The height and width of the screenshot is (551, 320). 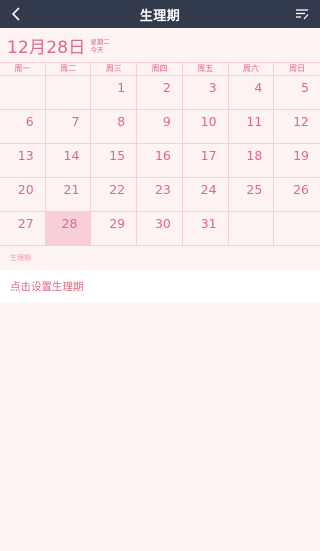 I want to click on calendar-day-21: 21, so click(x=68, y=195).